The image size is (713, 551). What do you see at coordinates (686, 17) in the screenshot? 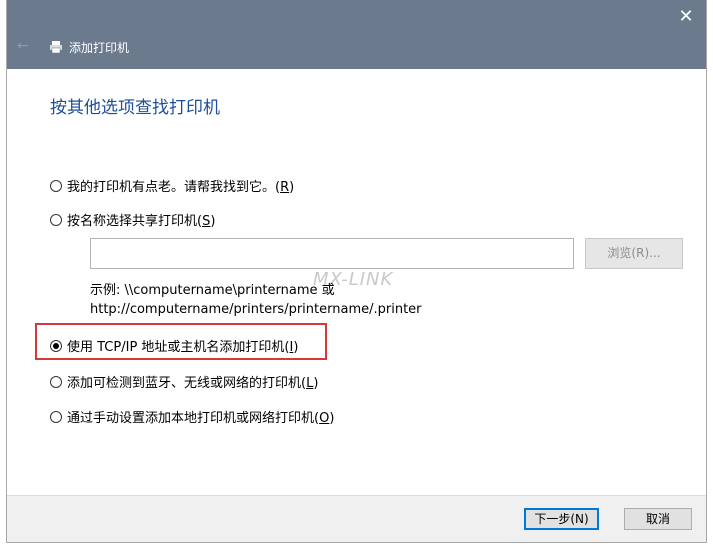
I see `close-icon: ✕` at bounding box center [686, 17].